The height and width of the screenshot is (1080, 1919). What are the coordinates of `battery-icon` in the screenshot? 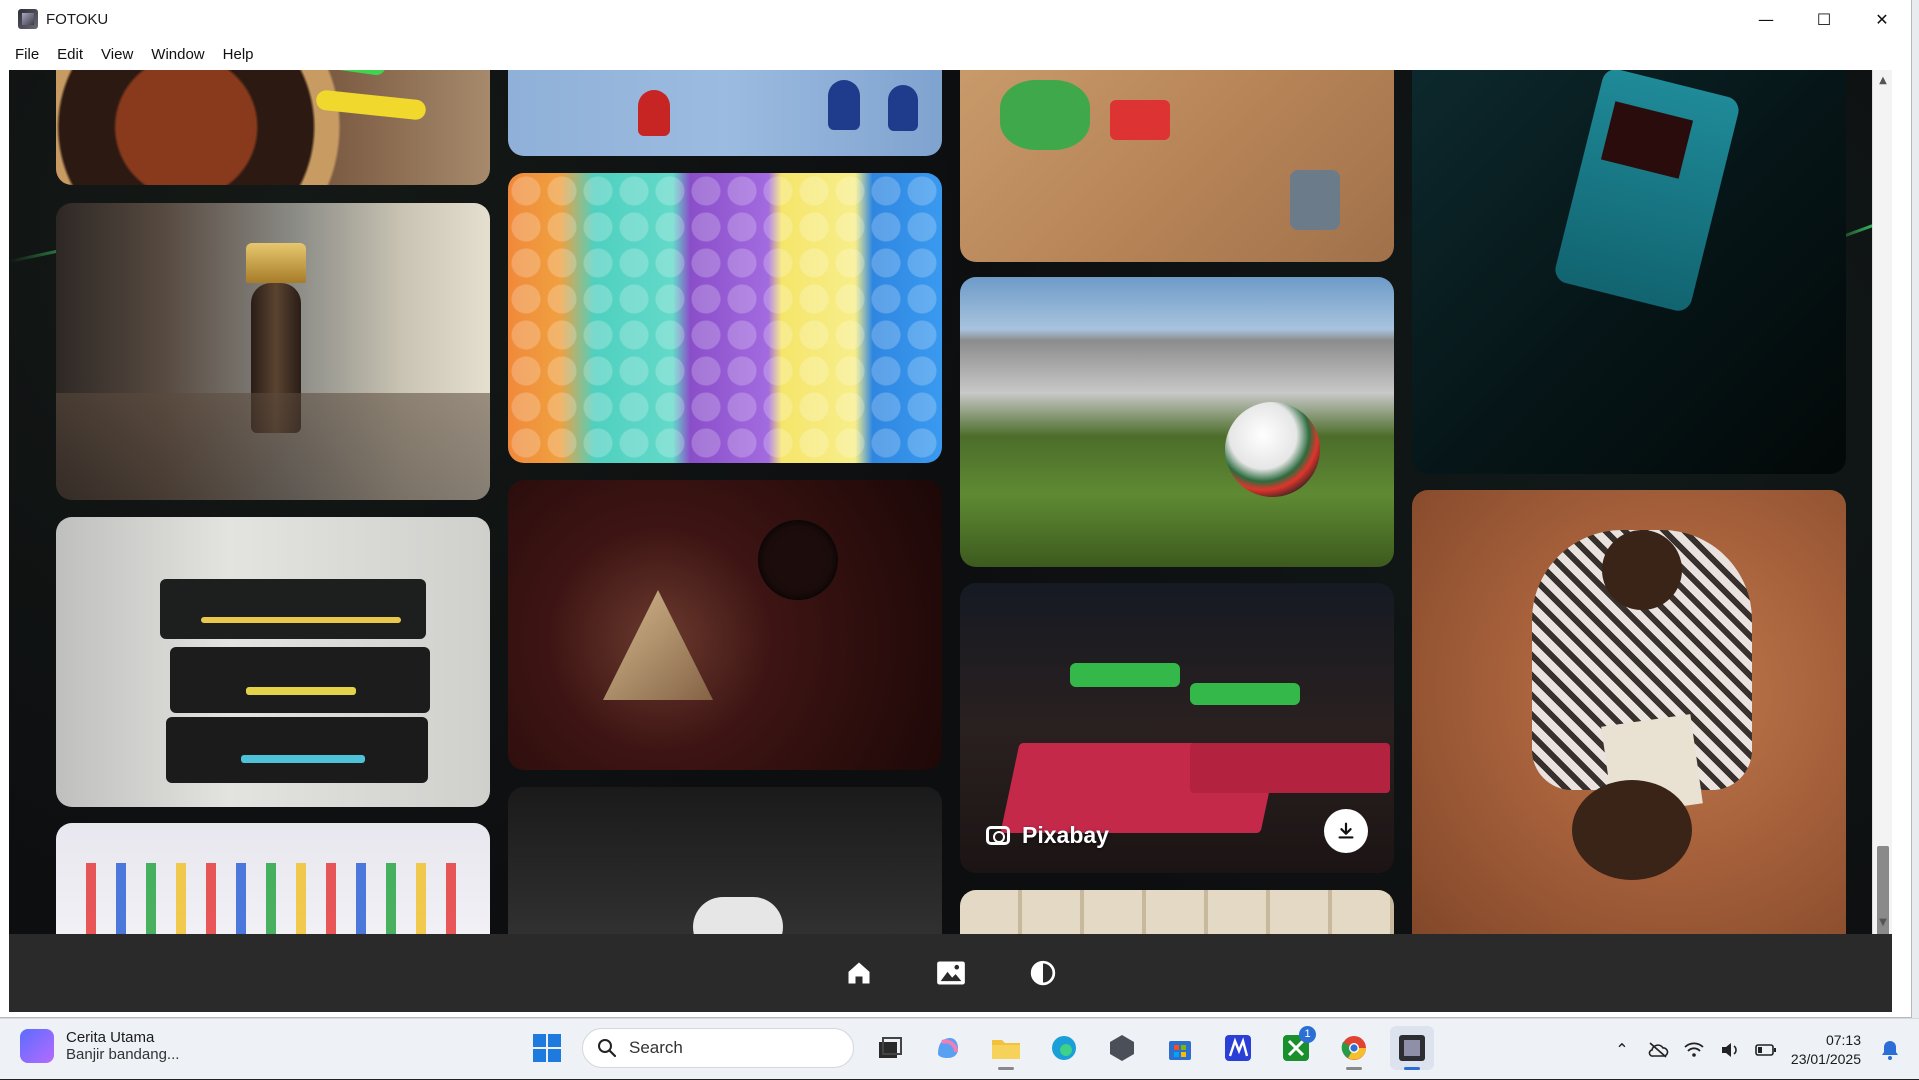 It's located at (1766, 1050).